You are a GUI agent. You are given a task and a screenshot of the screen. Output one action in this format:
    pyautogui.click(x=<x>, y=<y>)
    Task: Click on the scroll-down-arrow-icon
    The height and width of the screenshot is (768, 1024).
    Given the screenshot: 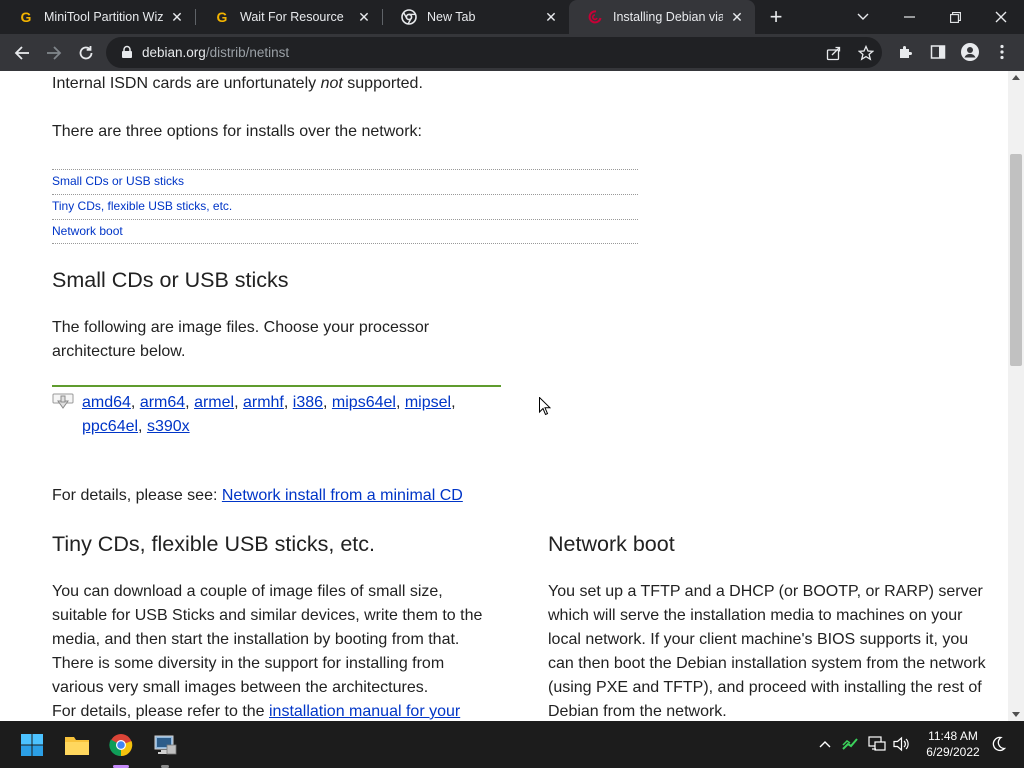 What is the action you would take?
    pyautogui.click(x=1016, y=714)
    